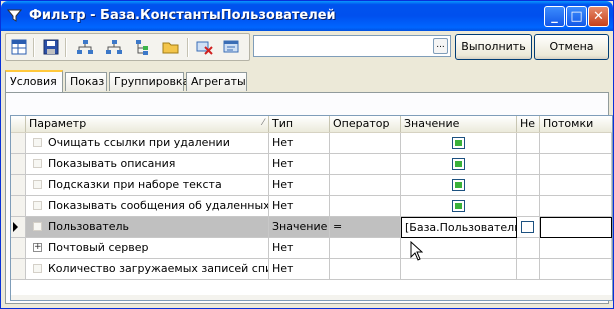  Describe the element at coordinates (147, 248) in the screenshot. I see `cell-param: + Почтовый сервер` at that location.